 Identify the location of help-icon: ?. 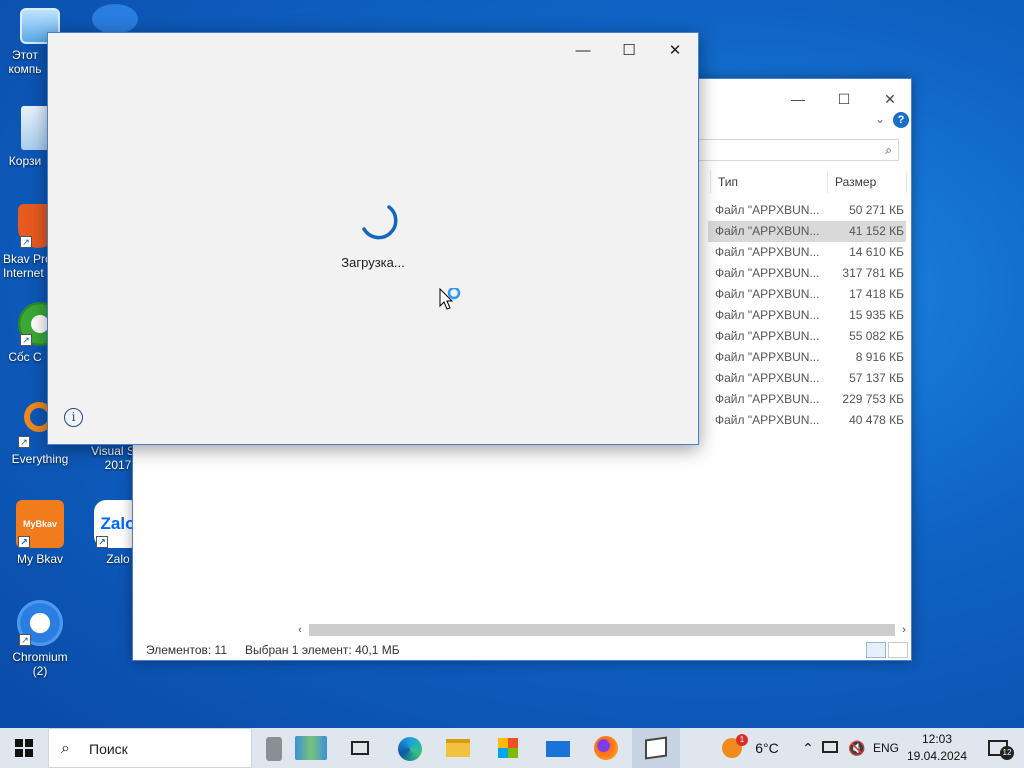
(901, 120).